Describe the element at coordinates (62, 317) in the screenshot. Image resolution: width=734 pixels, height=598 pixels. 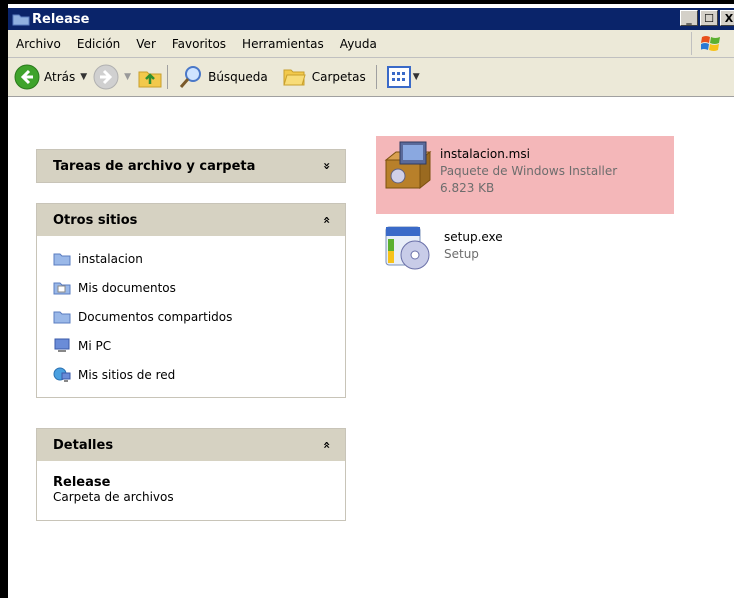
I see `shared-folder-icon` at that location.